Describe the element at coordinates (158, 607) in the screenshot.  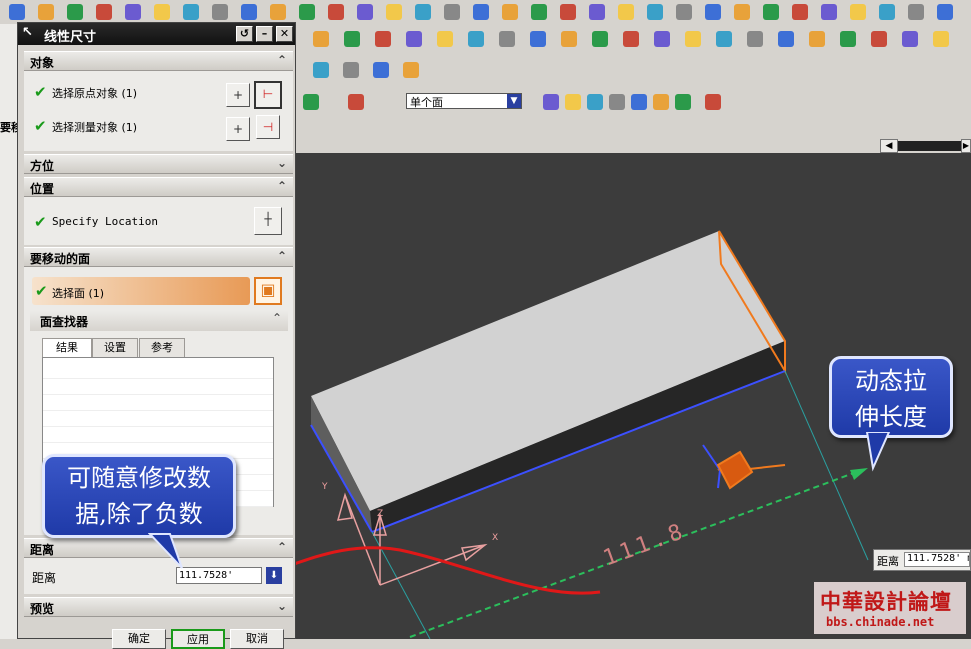
I see `section-preview: 预览 ⌄` at that location.